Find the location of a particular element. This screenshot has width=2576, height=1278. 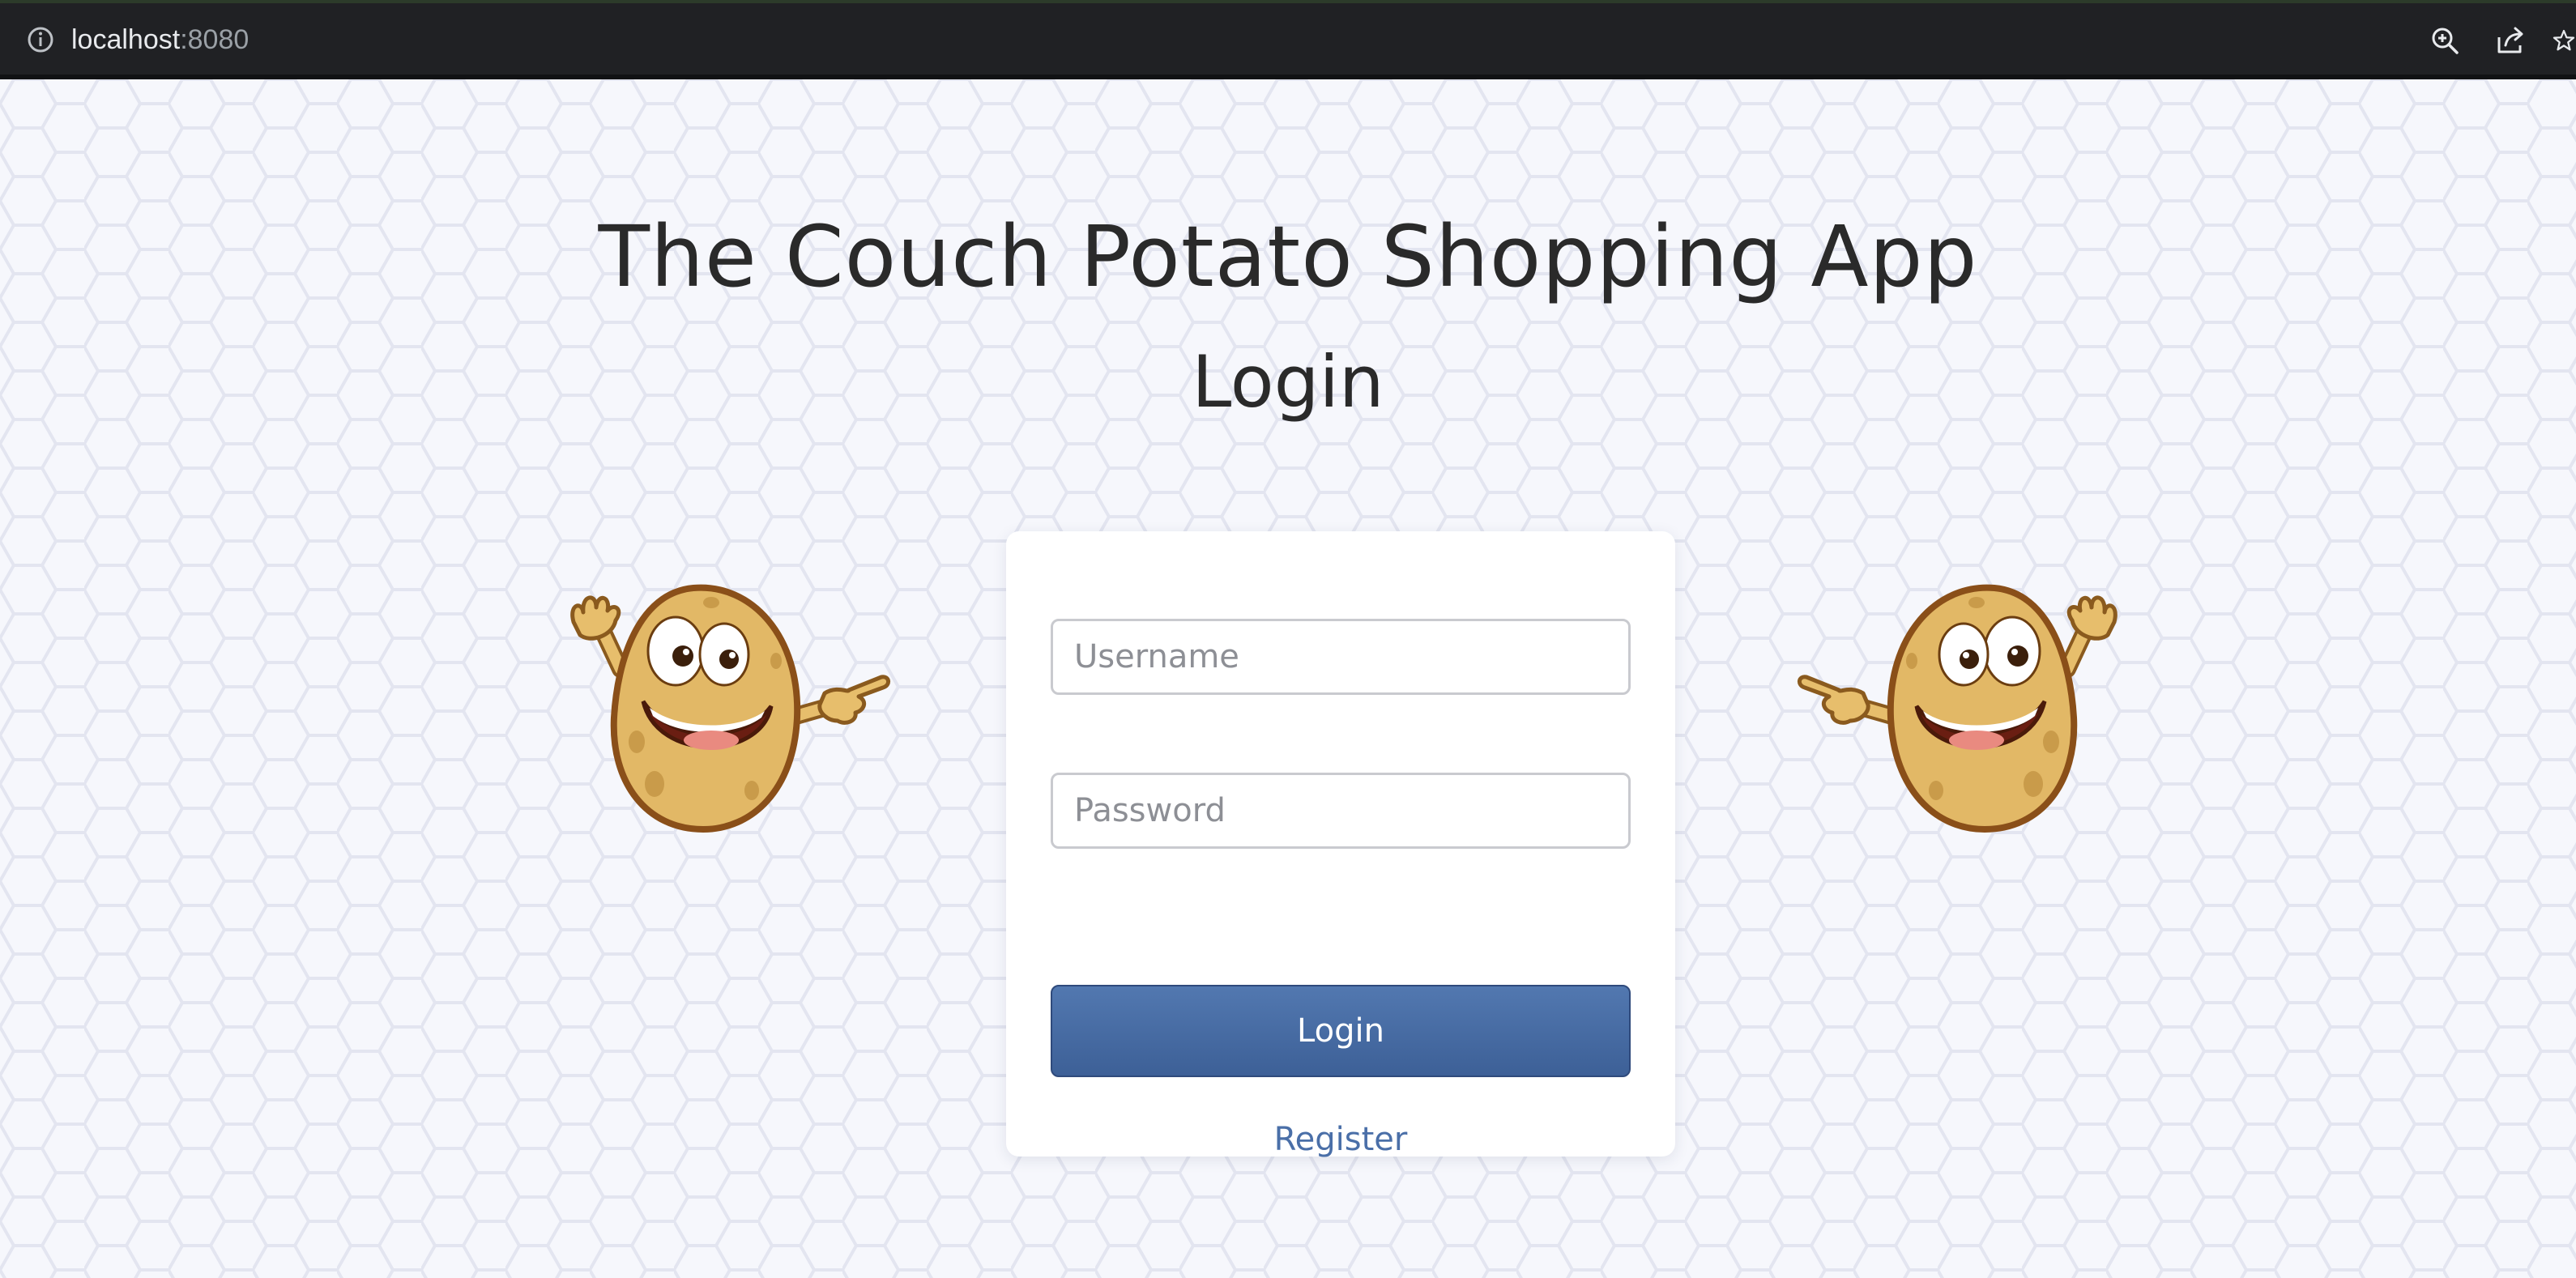

login-form: Login Register is located at coordinates (1341, 845).